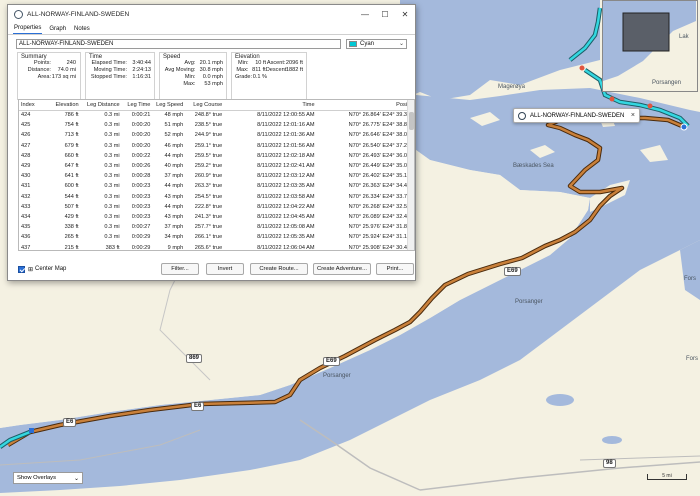 The image size is (700, 496). What do you see at coordinates (110, 70) in the screenshot?
I see `time-label: Moving Time:` at bounding box center [110, 70].